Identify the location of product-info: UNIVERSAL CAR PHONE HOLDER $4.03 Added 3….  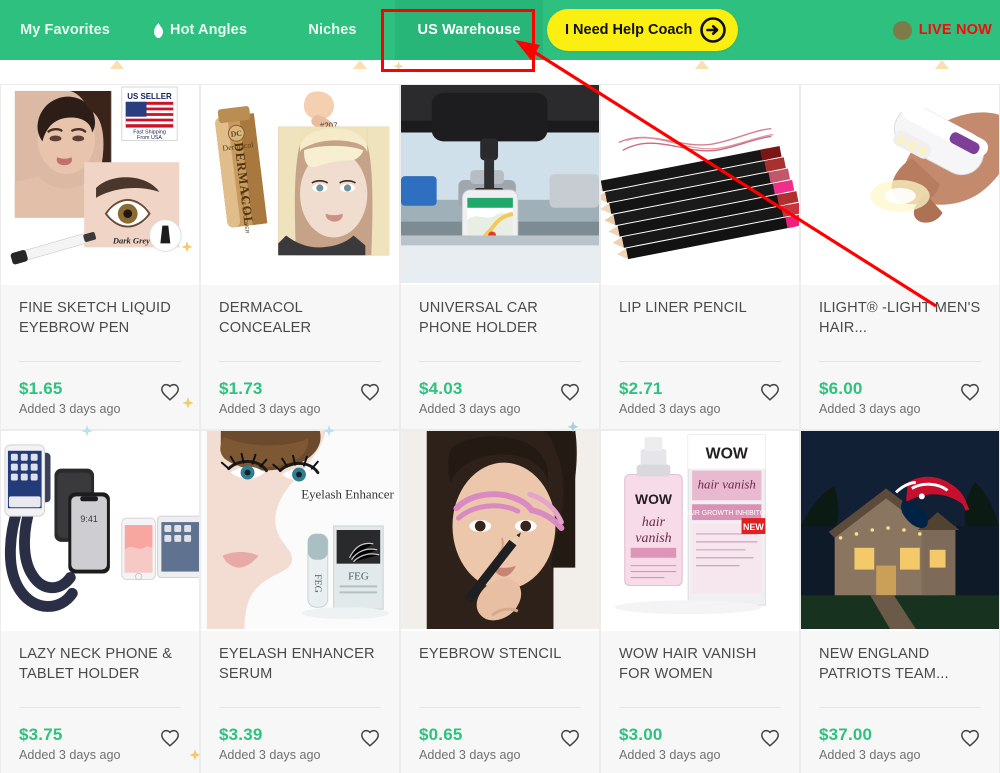
(500, 357).